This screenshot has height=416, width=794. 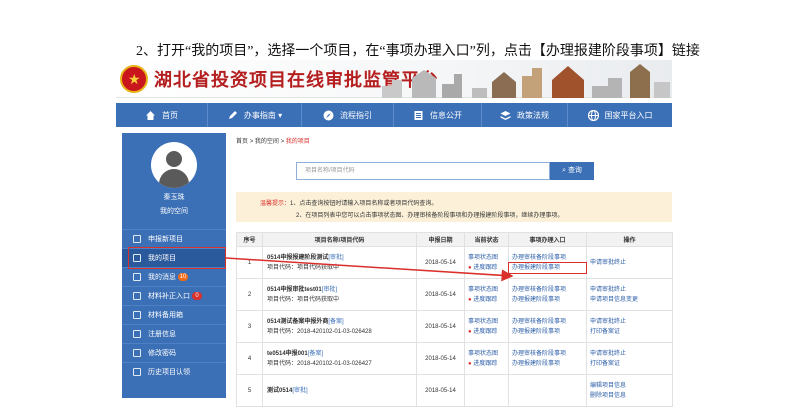 What do you see at coordinates (319, 363) in the screenshot?
I see `project-code: 项目代码：2018-420102-01-03-026427` at bounding box center [319, 363].